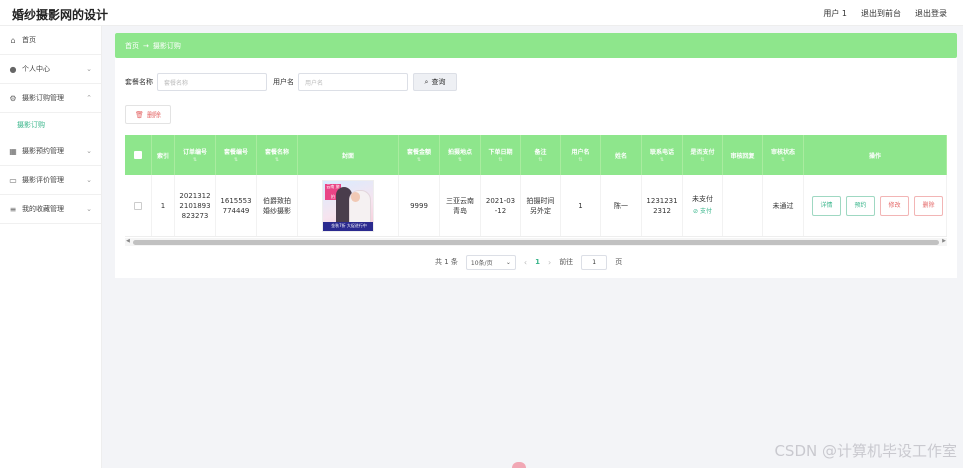 The image size is (963, 468). What do you see at coordinates (621, 205) in the screenshot?
I see `cell-name: 陈一` at bounding box center [621, 205].